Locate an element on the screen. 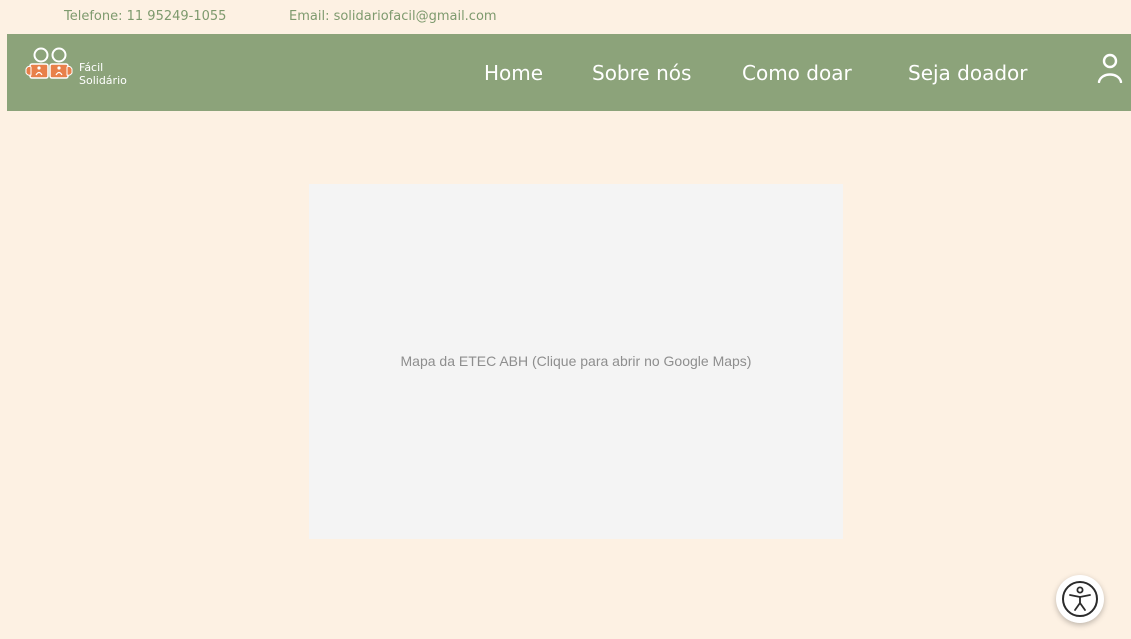 The image size is (1131, 639). user-icon is located at coordinates (1110, 68).